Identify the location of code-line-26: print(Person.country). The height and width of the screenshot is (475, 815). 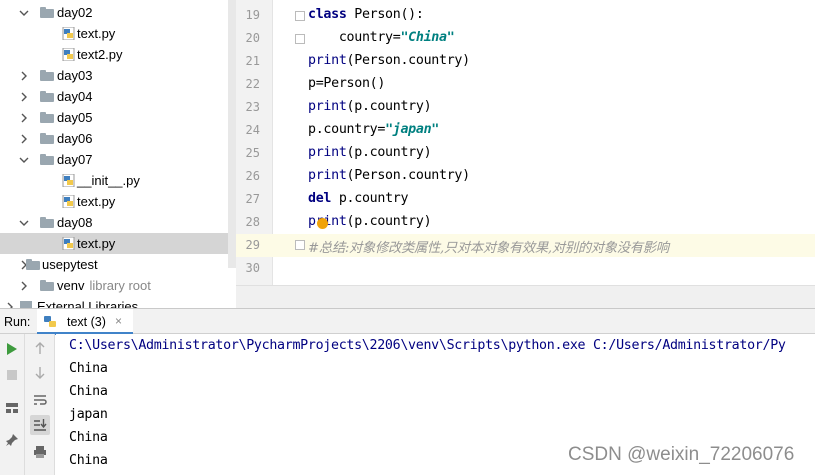
(389, 175).